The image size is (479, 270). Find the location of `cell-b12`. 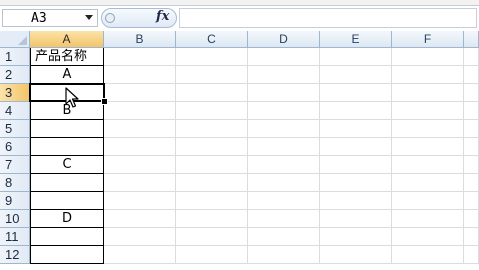

cell-b12 is located at coordinates (140, 255).